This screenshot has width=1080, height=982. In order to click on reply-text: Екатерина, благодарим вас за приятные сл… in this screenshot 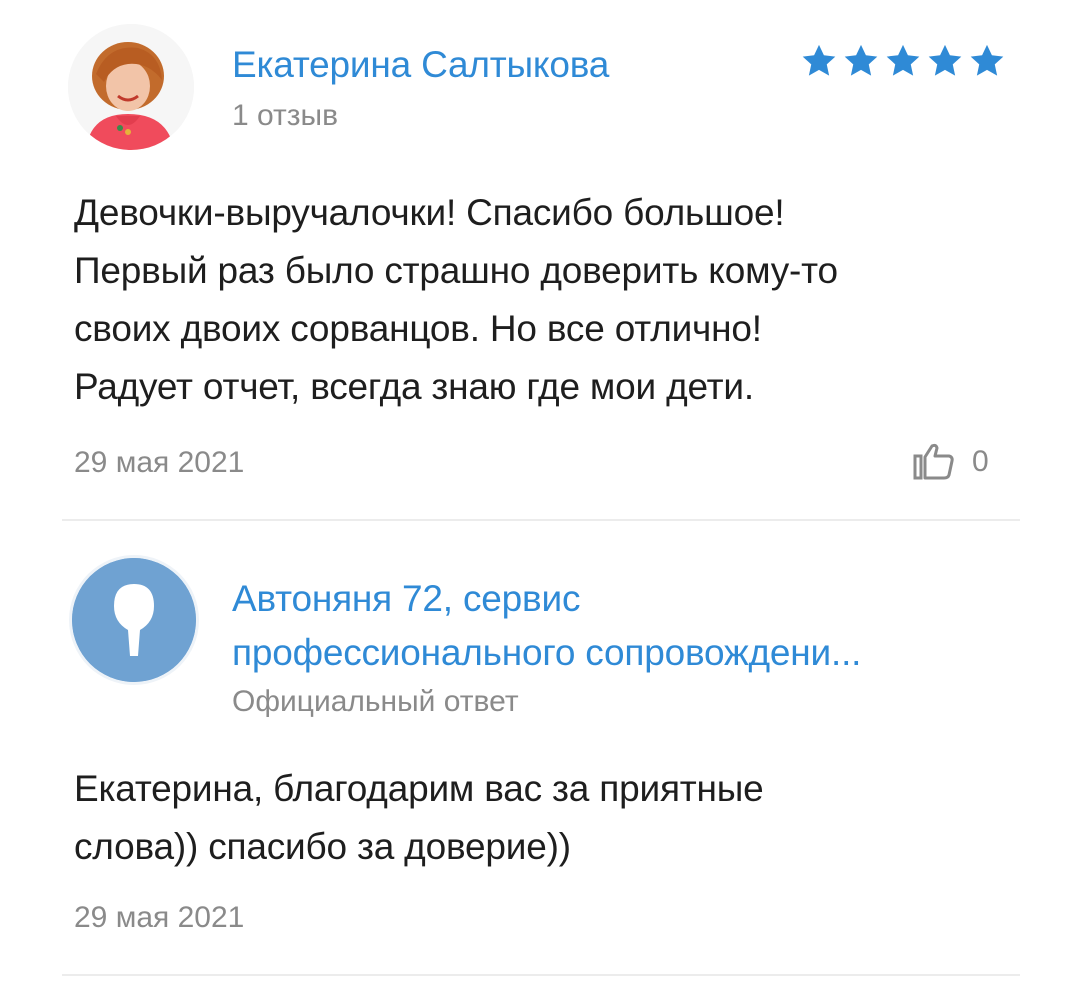, I will do `click(544, 818)`.